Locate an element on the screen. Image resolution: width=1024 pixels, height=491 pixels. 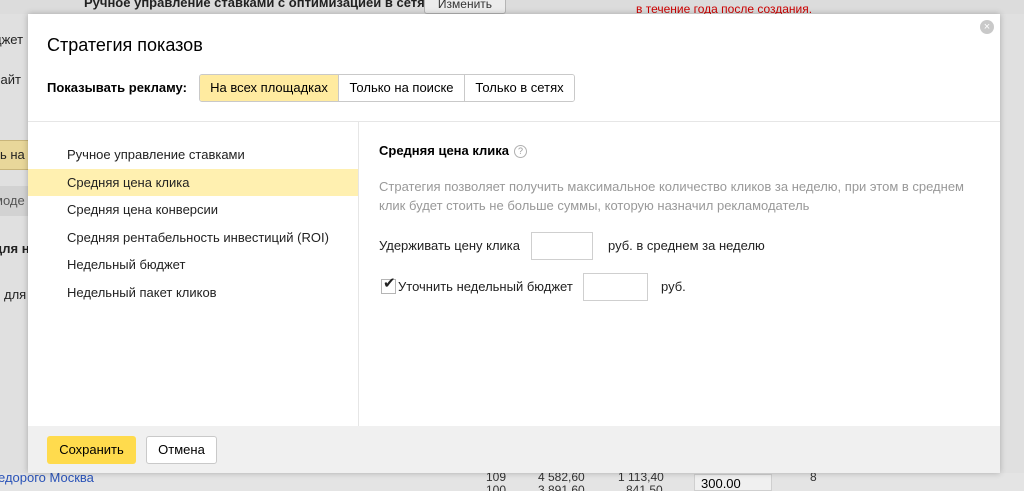
bg-value-box: 300.00 is located at coordinates (733, 482).